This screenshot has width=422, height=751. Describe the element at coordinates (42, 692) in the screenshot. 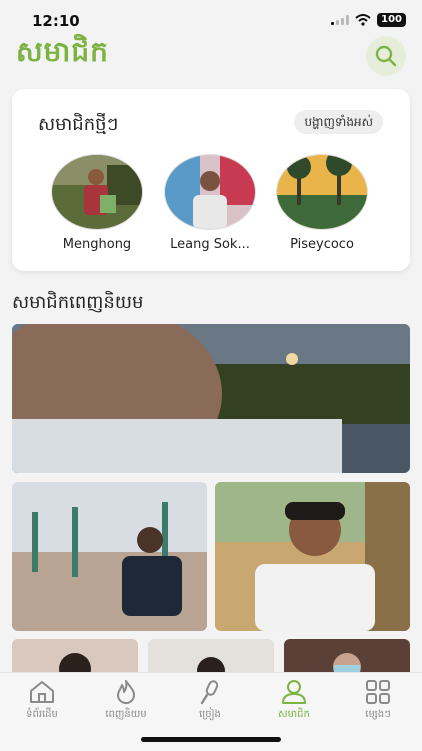

I see `home-icon` at that location.